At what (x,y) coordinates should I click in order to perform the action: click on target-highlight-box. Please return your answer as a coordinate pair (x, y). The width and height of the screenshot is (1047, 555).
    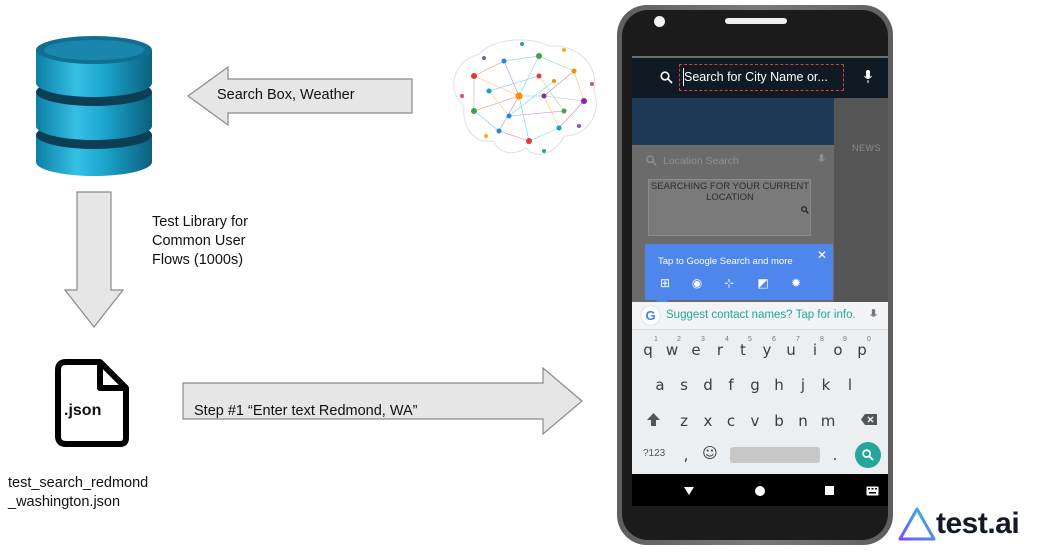
    Looking at the image, I should click on (761, 77).